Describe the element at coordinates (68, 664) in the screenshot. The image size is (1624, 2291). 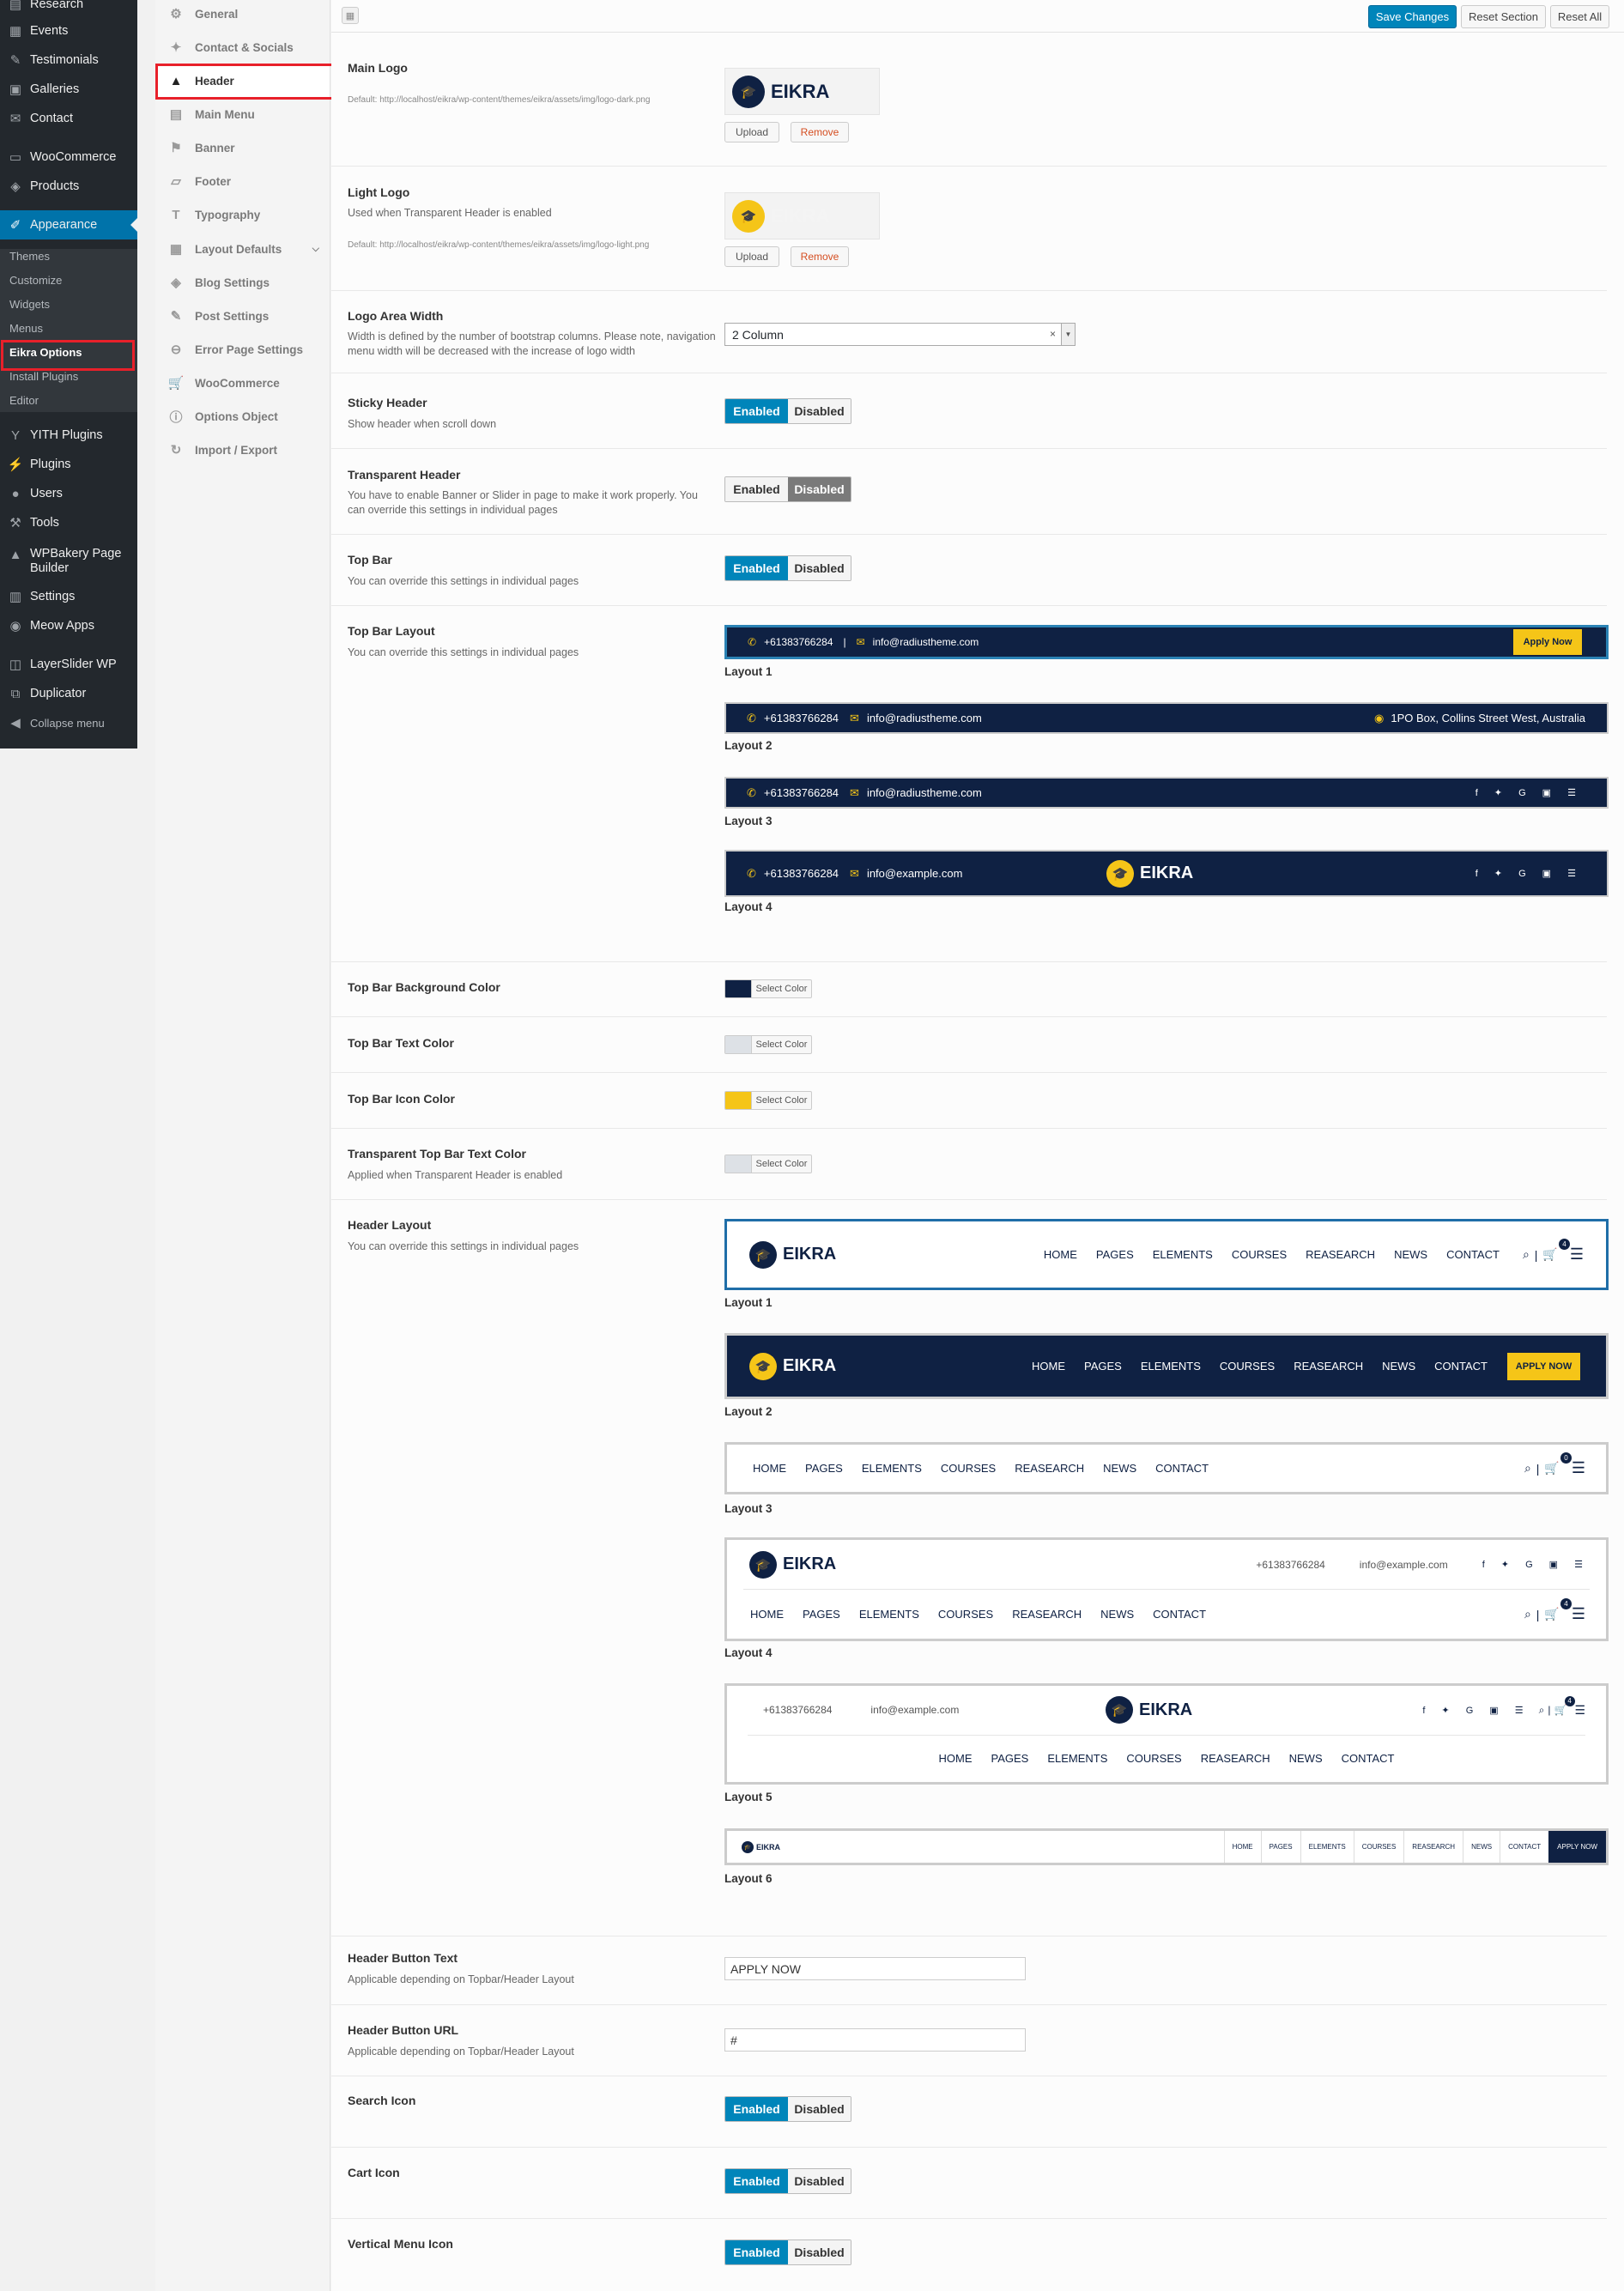
I see `wp-menu-layerslider: ◫ LayerSlider WP` at that location.